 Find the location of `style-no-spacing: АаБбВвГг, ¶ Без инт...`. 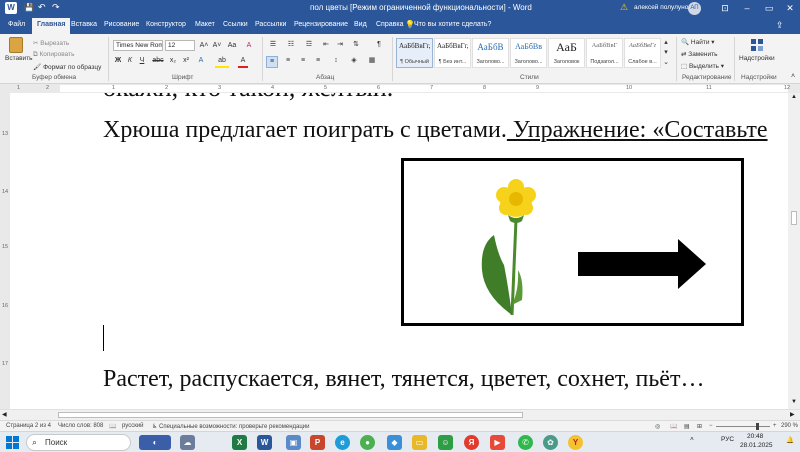

style-no-spacing: АаБбВвГг, ¶ Без инт... is located at coordinates (452, 53).